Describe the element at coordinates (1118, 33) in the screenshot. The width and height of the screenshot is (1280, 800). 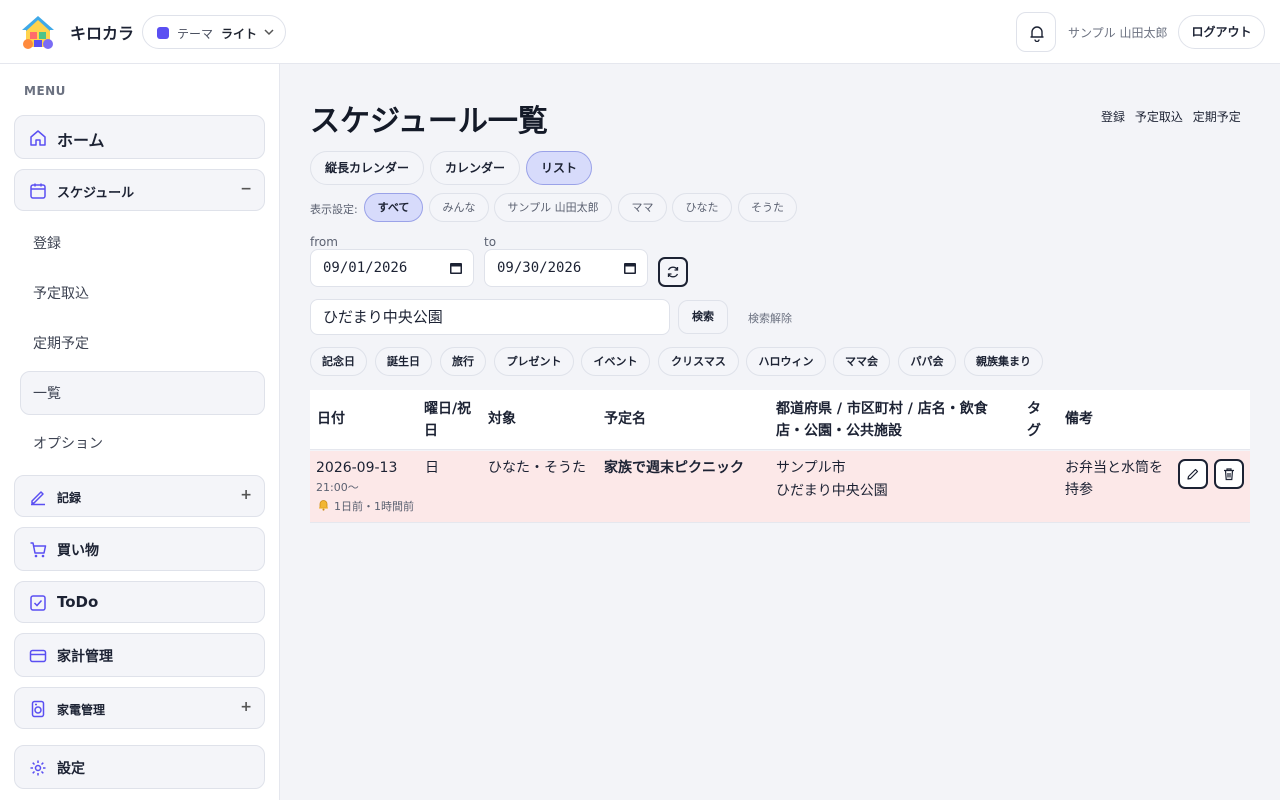
I see `user-name: サンプル 山田太郎` at that location.